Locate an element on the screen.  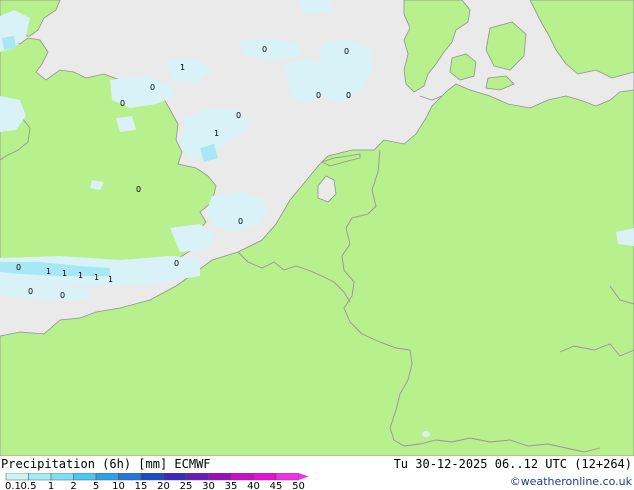
color-scale-legend: 0.1 0.5 1 2 5 10 15 20 25 30 35 40 45 50 is located at coordinates (157, 481).